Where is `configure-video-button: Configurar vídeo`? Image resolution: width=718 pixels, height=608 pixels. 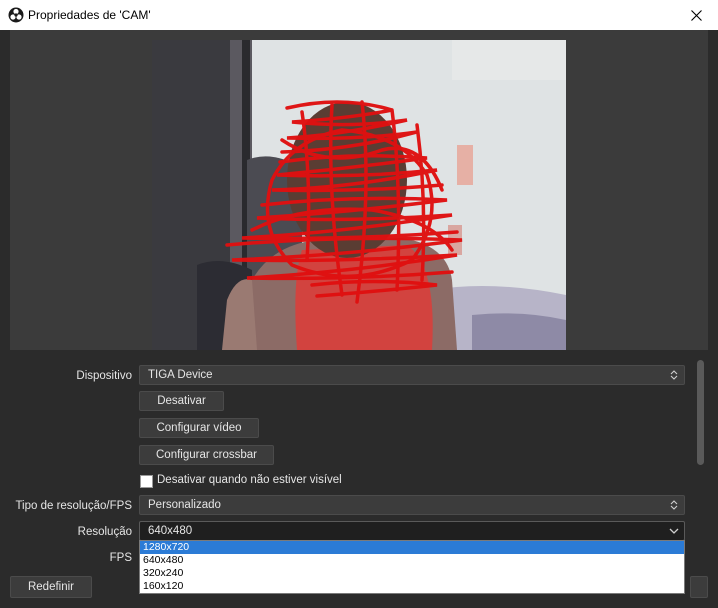 configure-video-button: Configurar vídeo is located at coordinates (199, 428).